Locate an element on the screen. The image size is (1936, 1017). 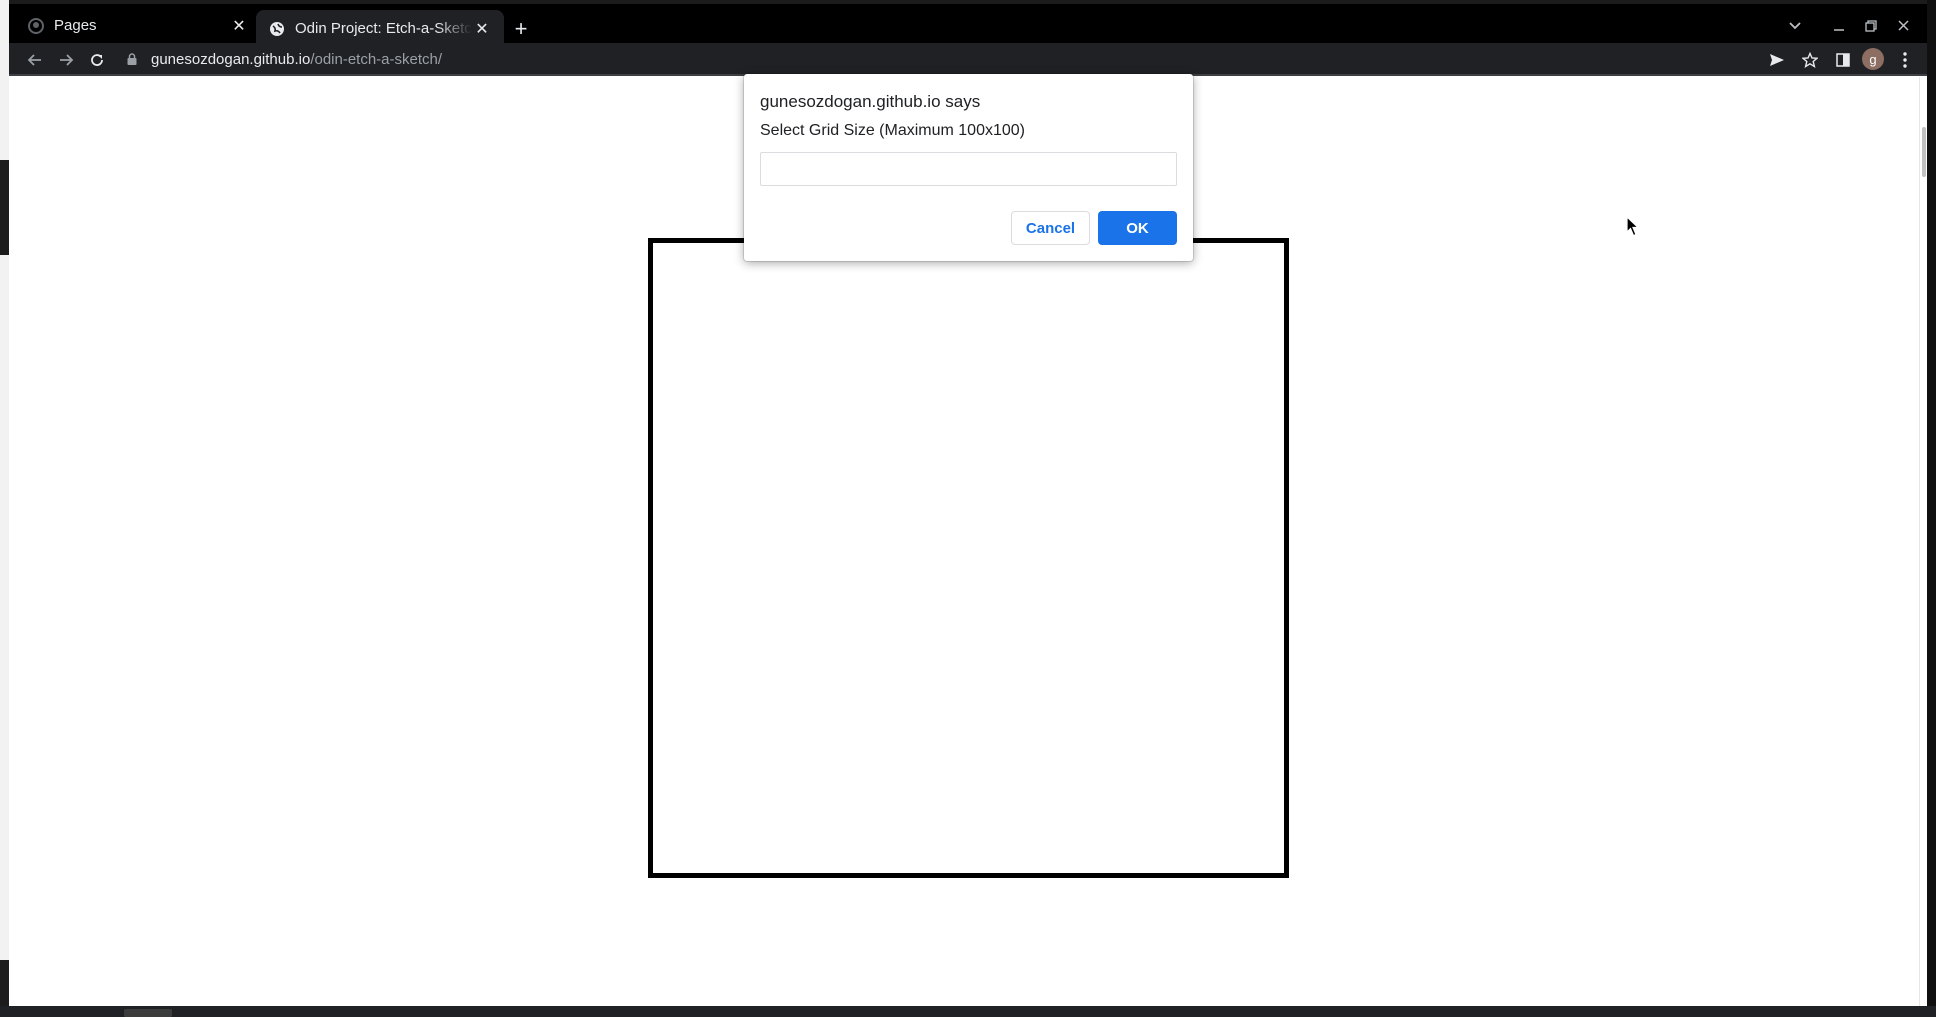
mouse-cursor is located at coordinates (1633, 228).